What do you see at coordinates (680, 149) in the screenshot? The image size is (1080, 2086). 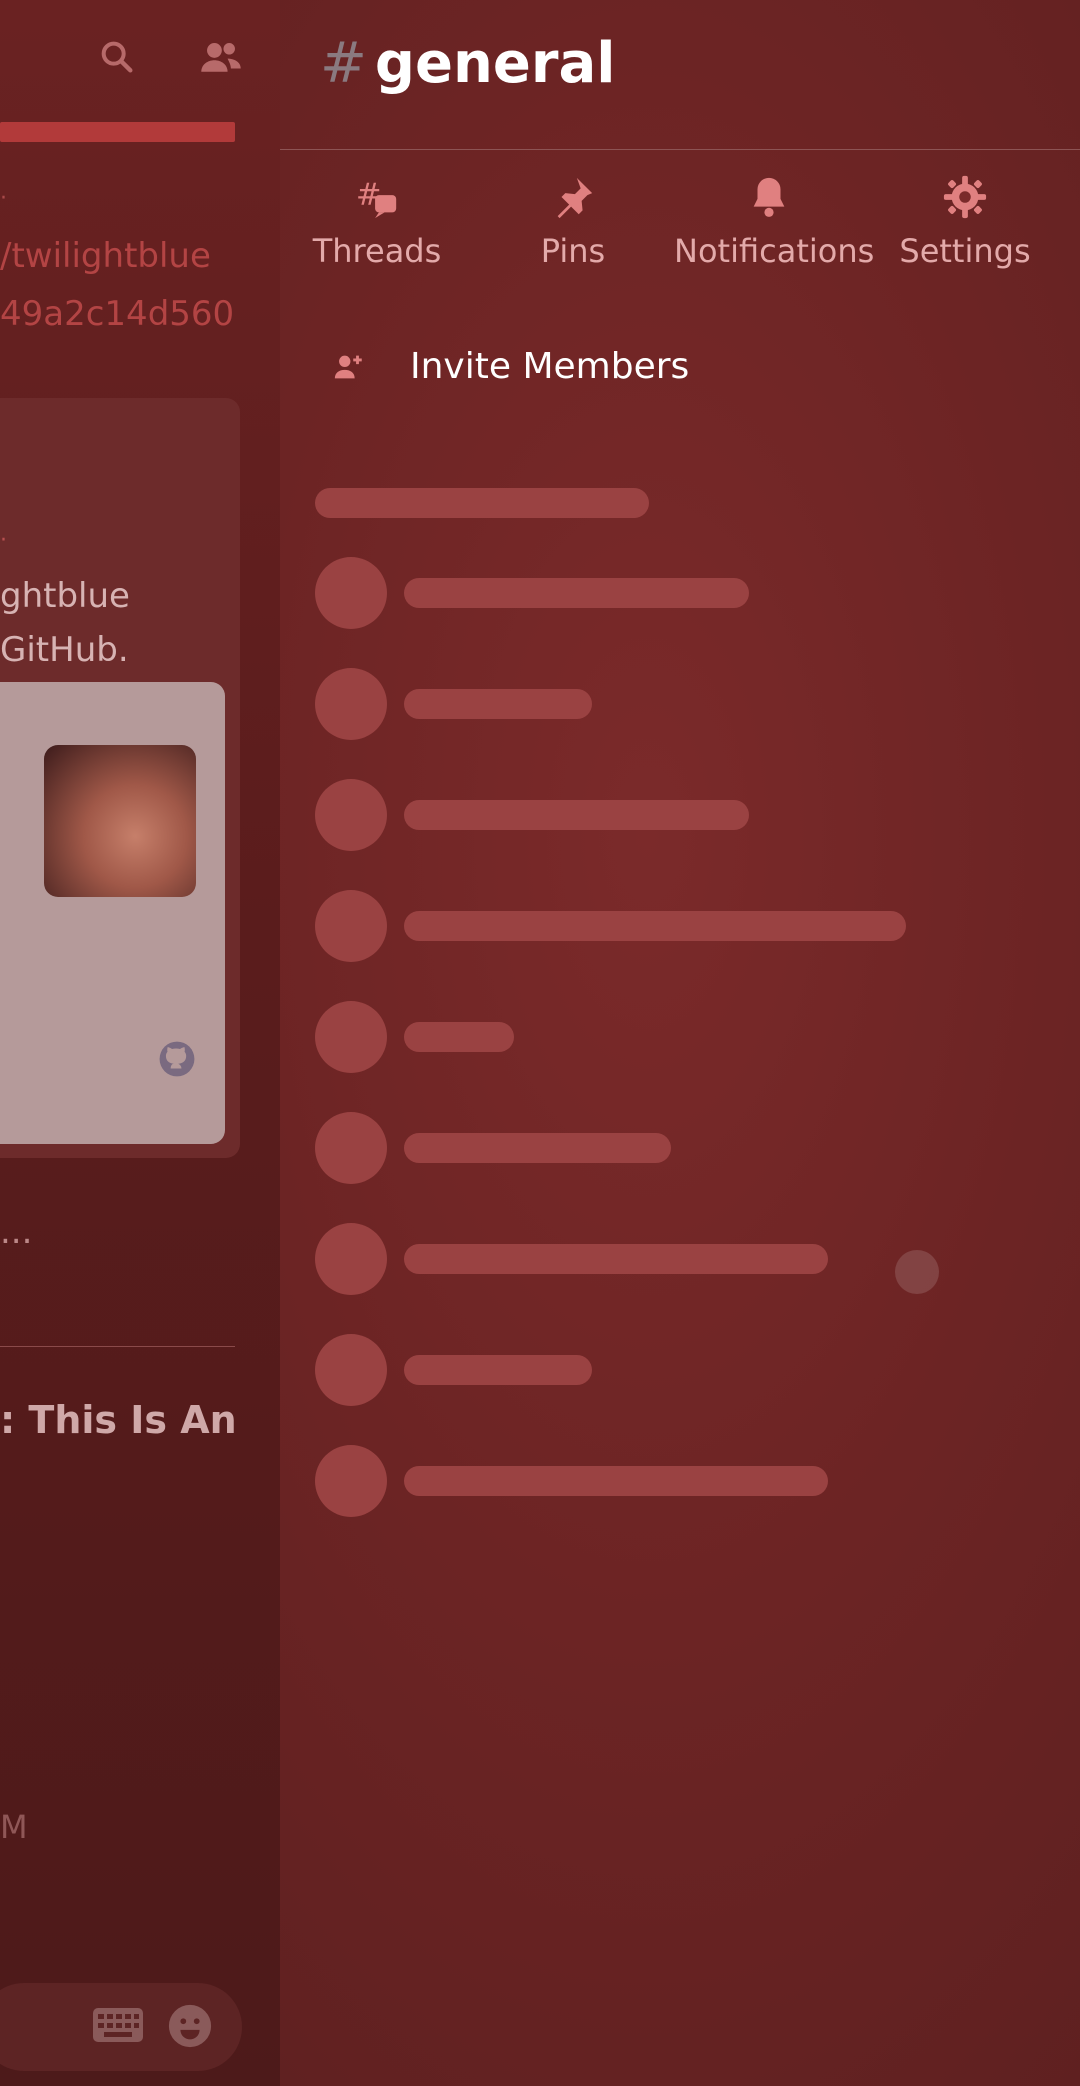 I see `header-divider` at bounding box center [680, 149].